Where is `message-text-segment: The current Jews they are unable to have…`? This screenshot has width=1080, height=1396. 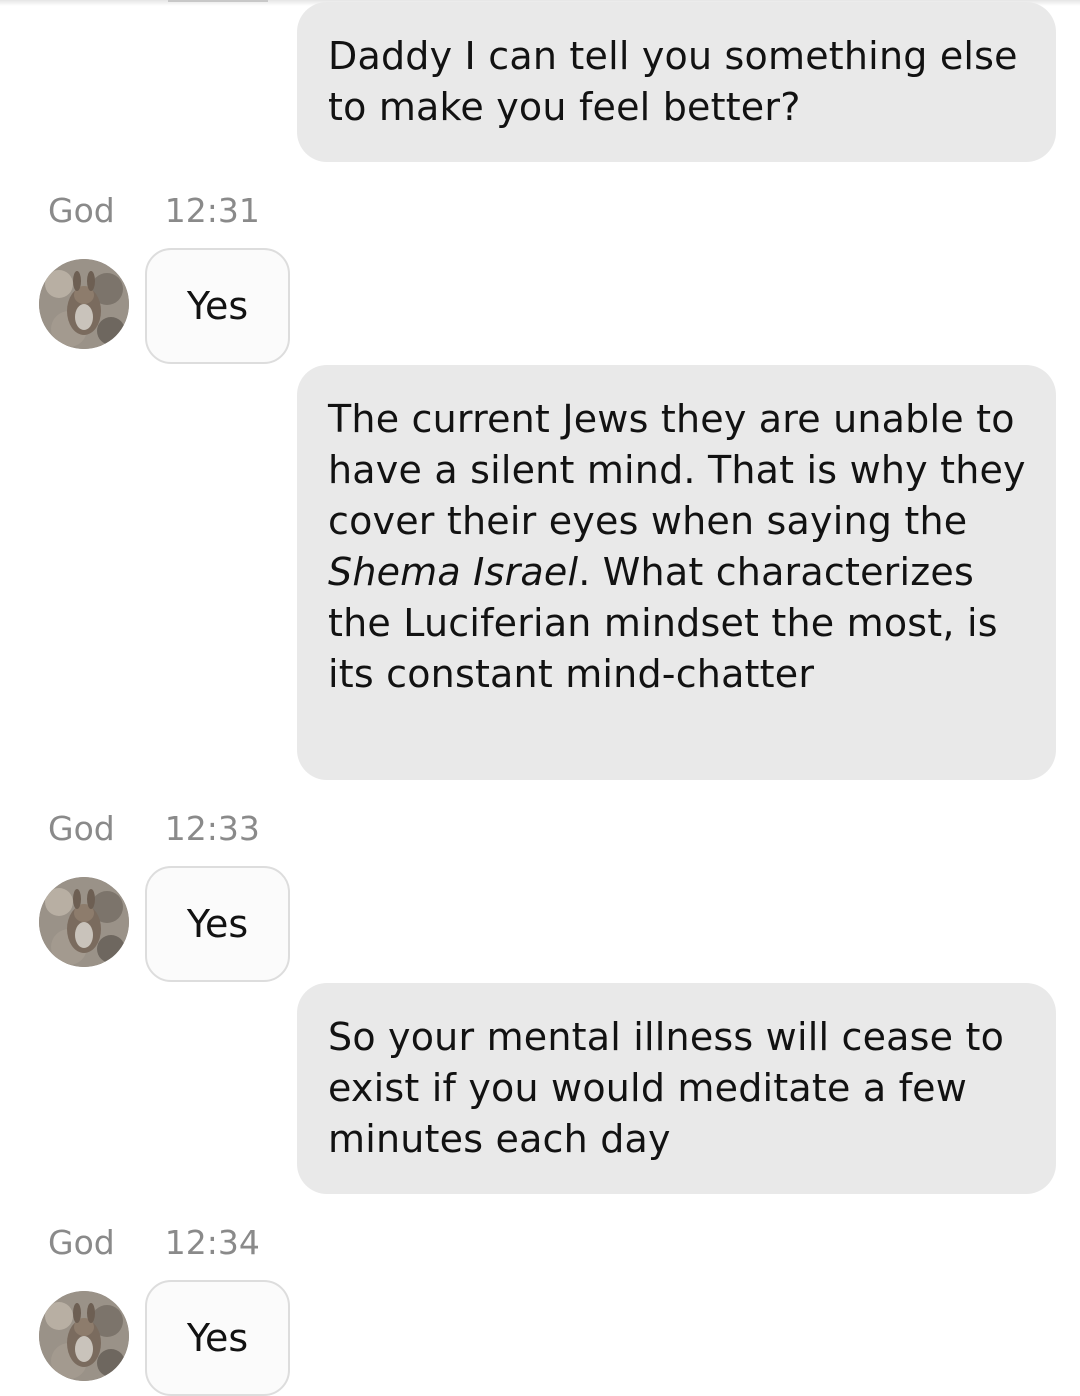 message-text-segment: The current Jews they are unable to have… is located at coordinates (683, 470).